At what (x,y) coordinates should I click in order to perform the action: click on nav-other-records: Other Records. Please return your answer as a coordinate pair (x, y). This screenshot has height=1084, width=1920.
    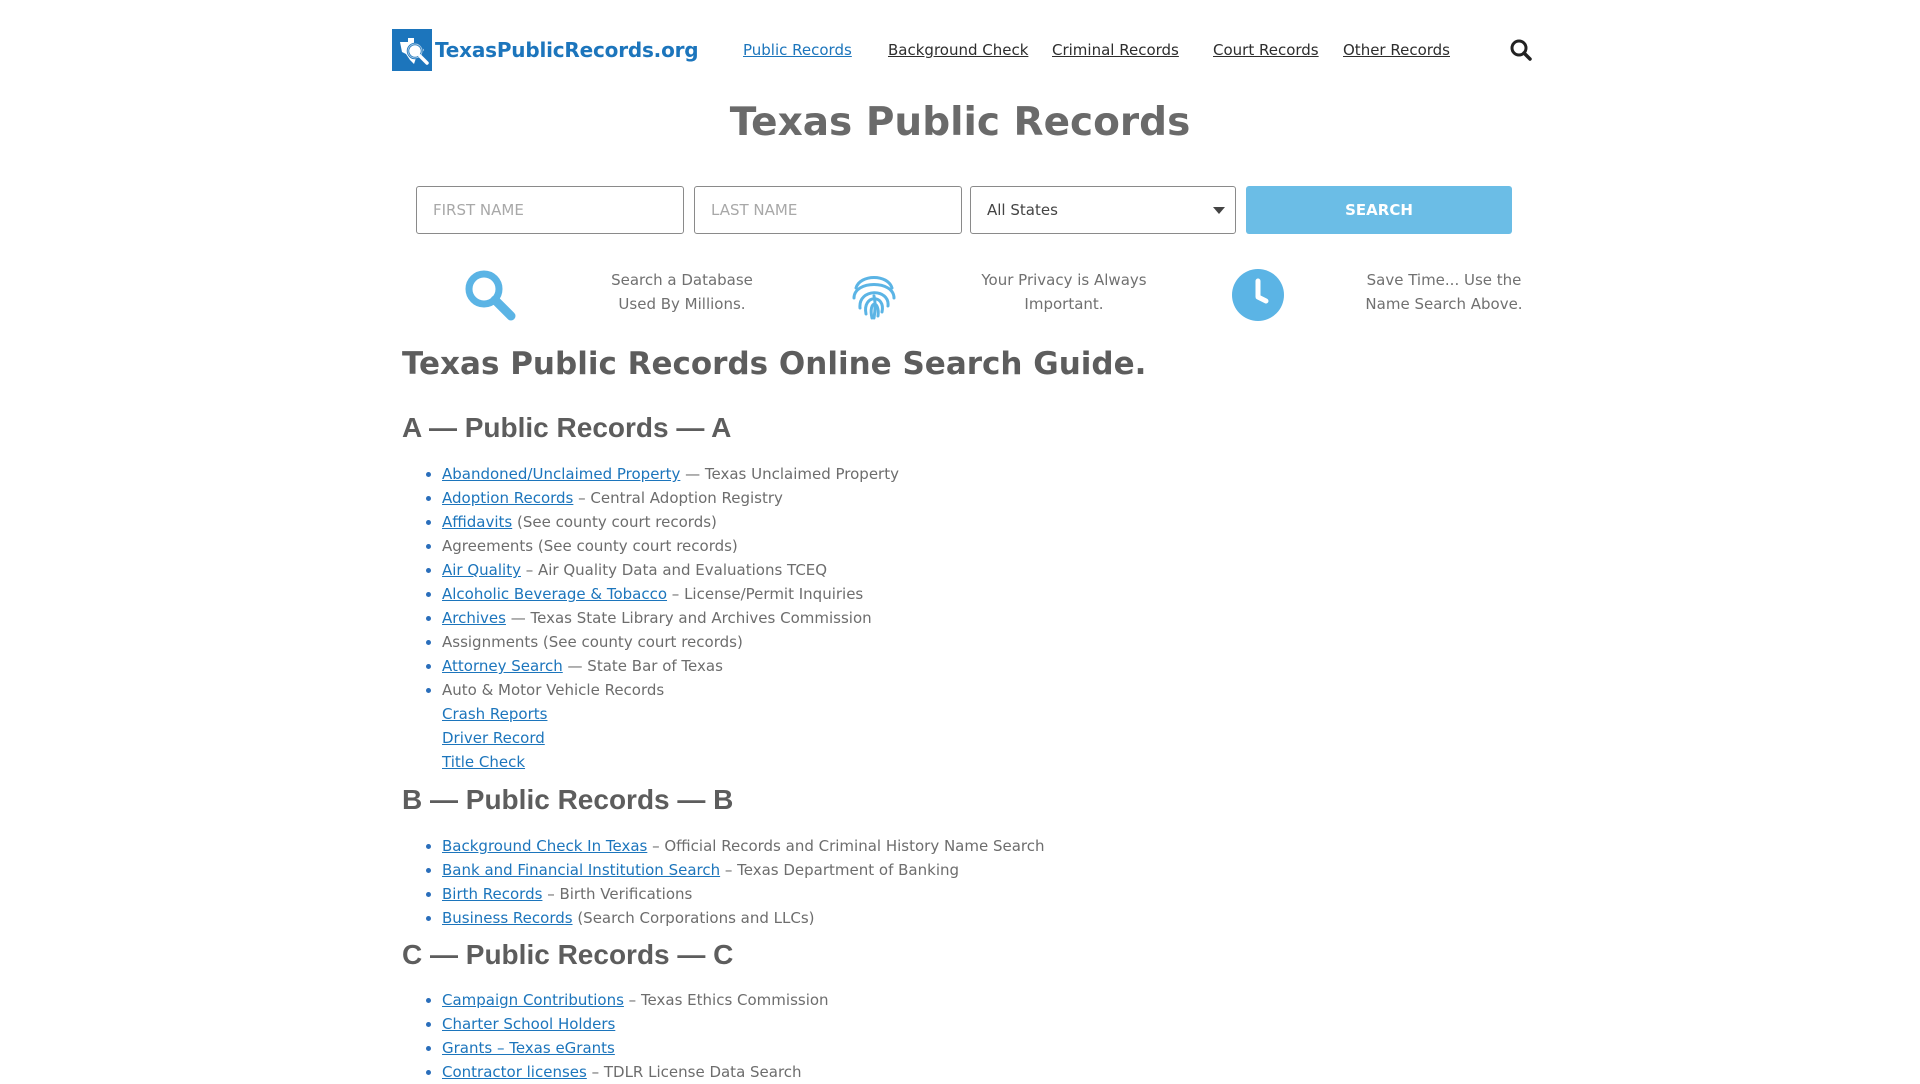
    Looking at the image, I should click on (1396, 50).